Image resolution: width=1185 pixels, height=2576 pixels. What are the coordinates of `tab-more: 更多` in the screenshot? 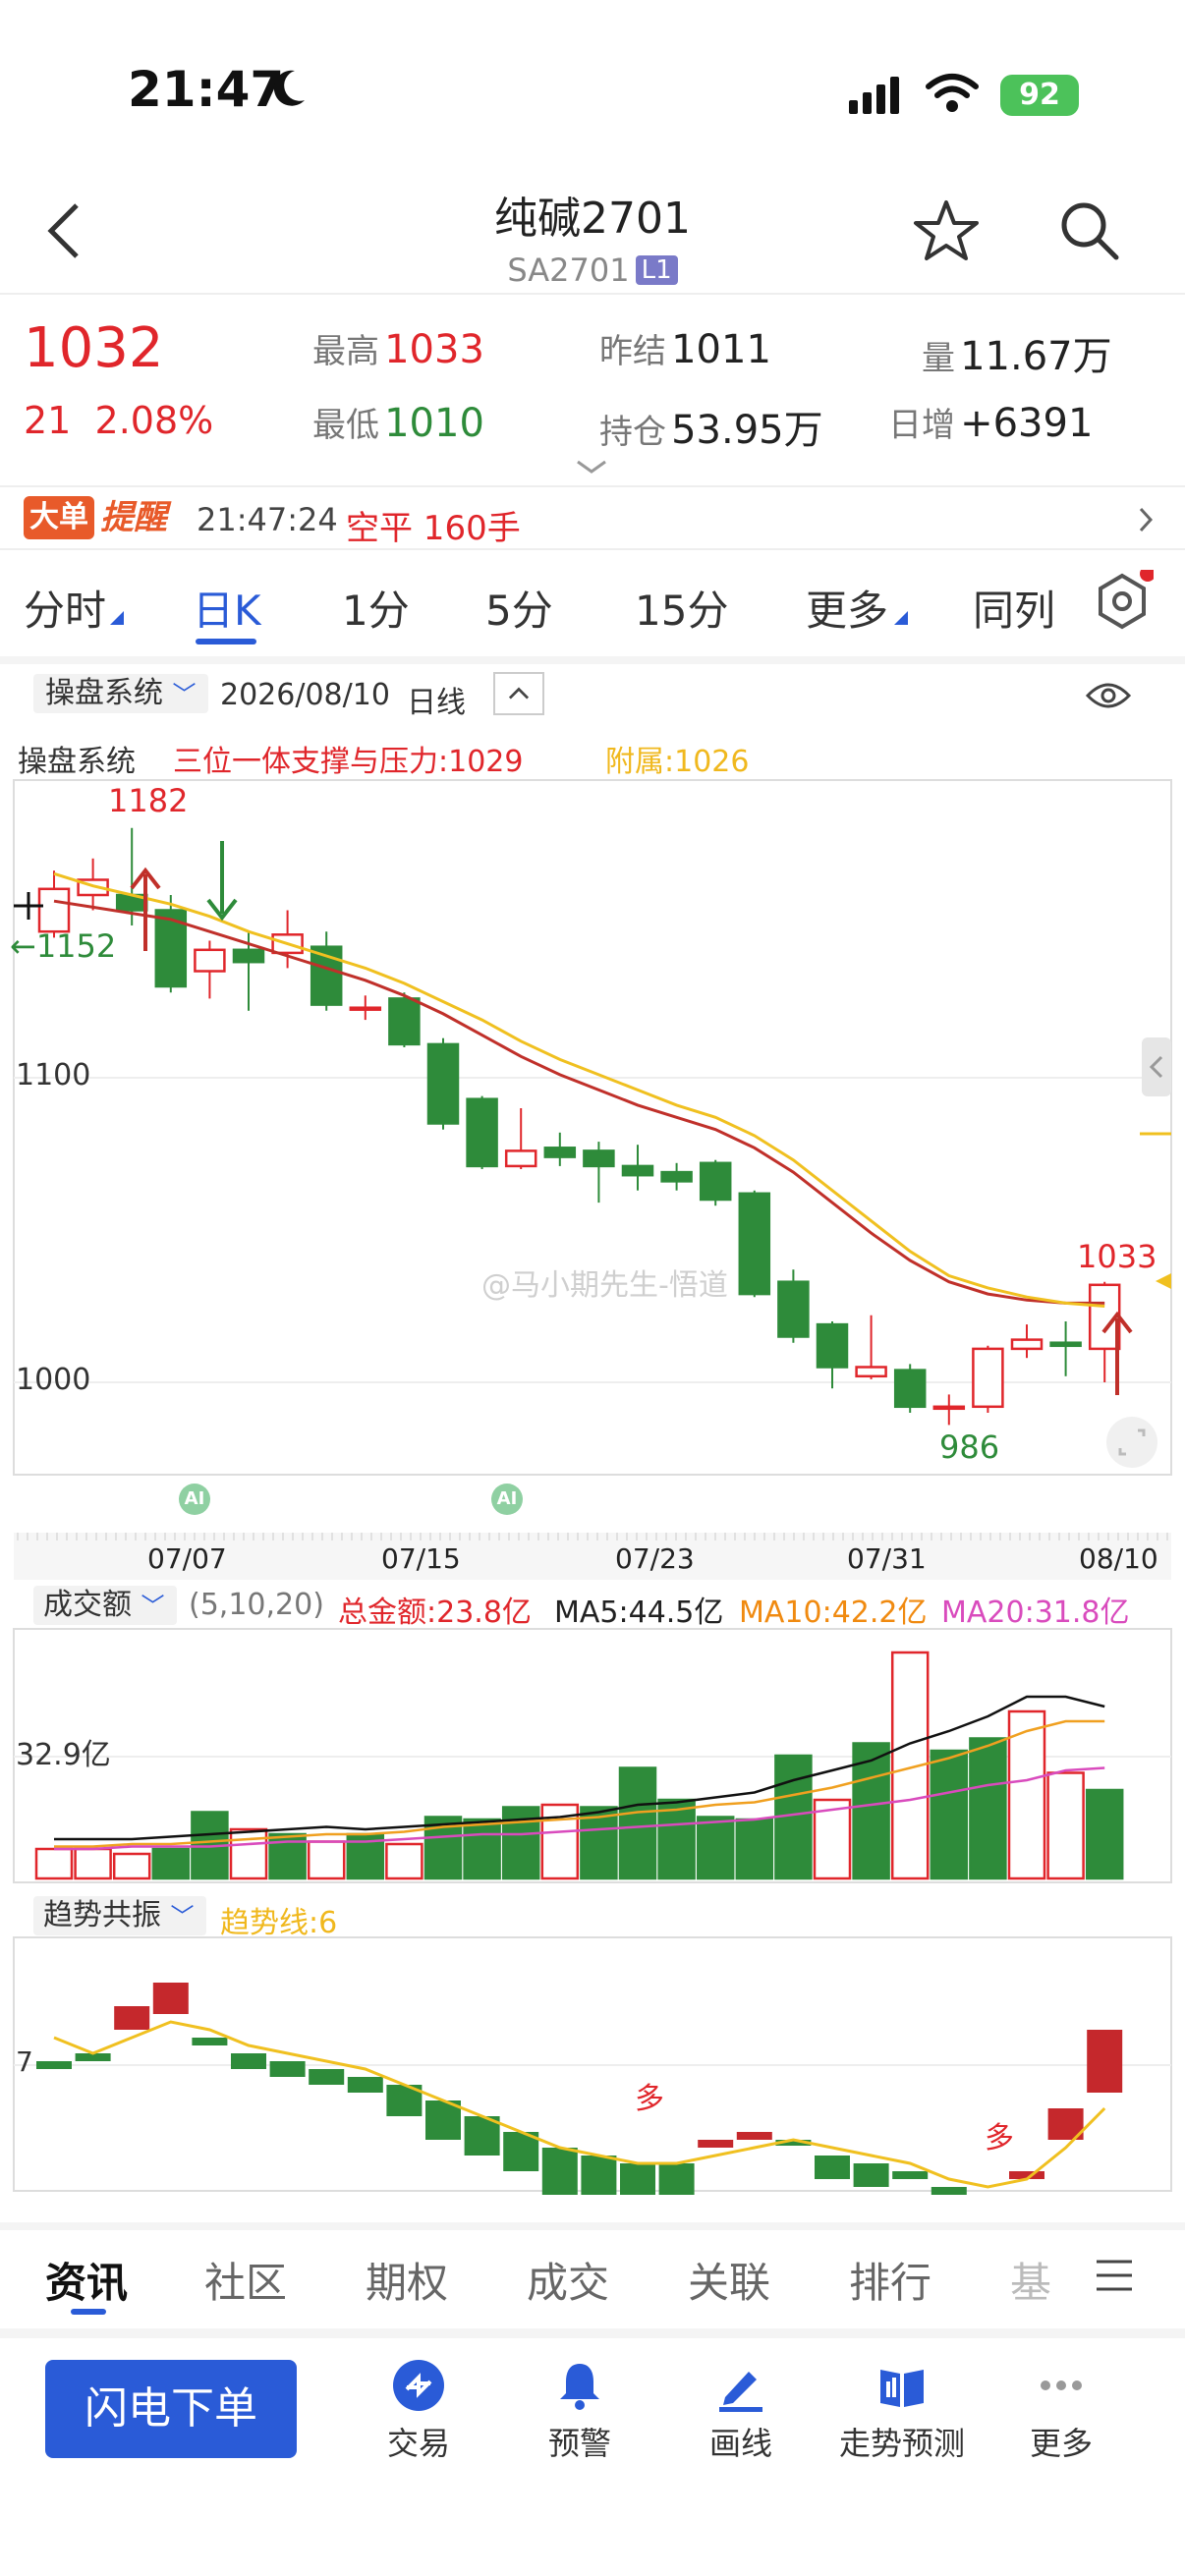 It's located at (847, 608).